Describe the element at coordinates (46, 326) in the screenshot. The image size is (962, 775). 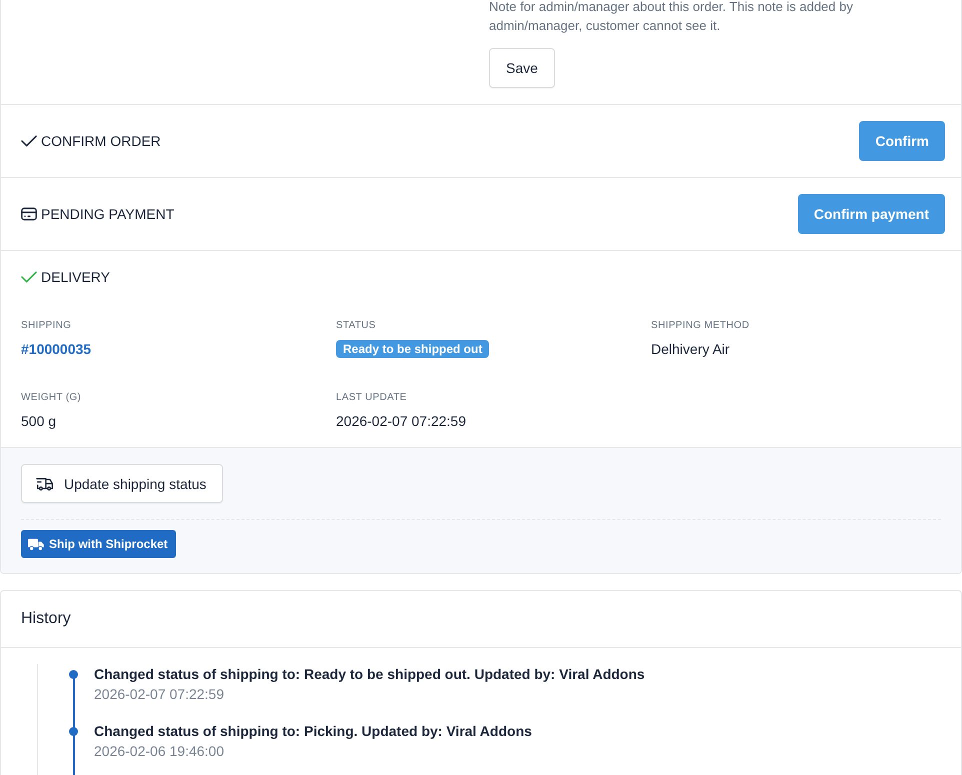
I see `field-label: SHIPPING` at that location.